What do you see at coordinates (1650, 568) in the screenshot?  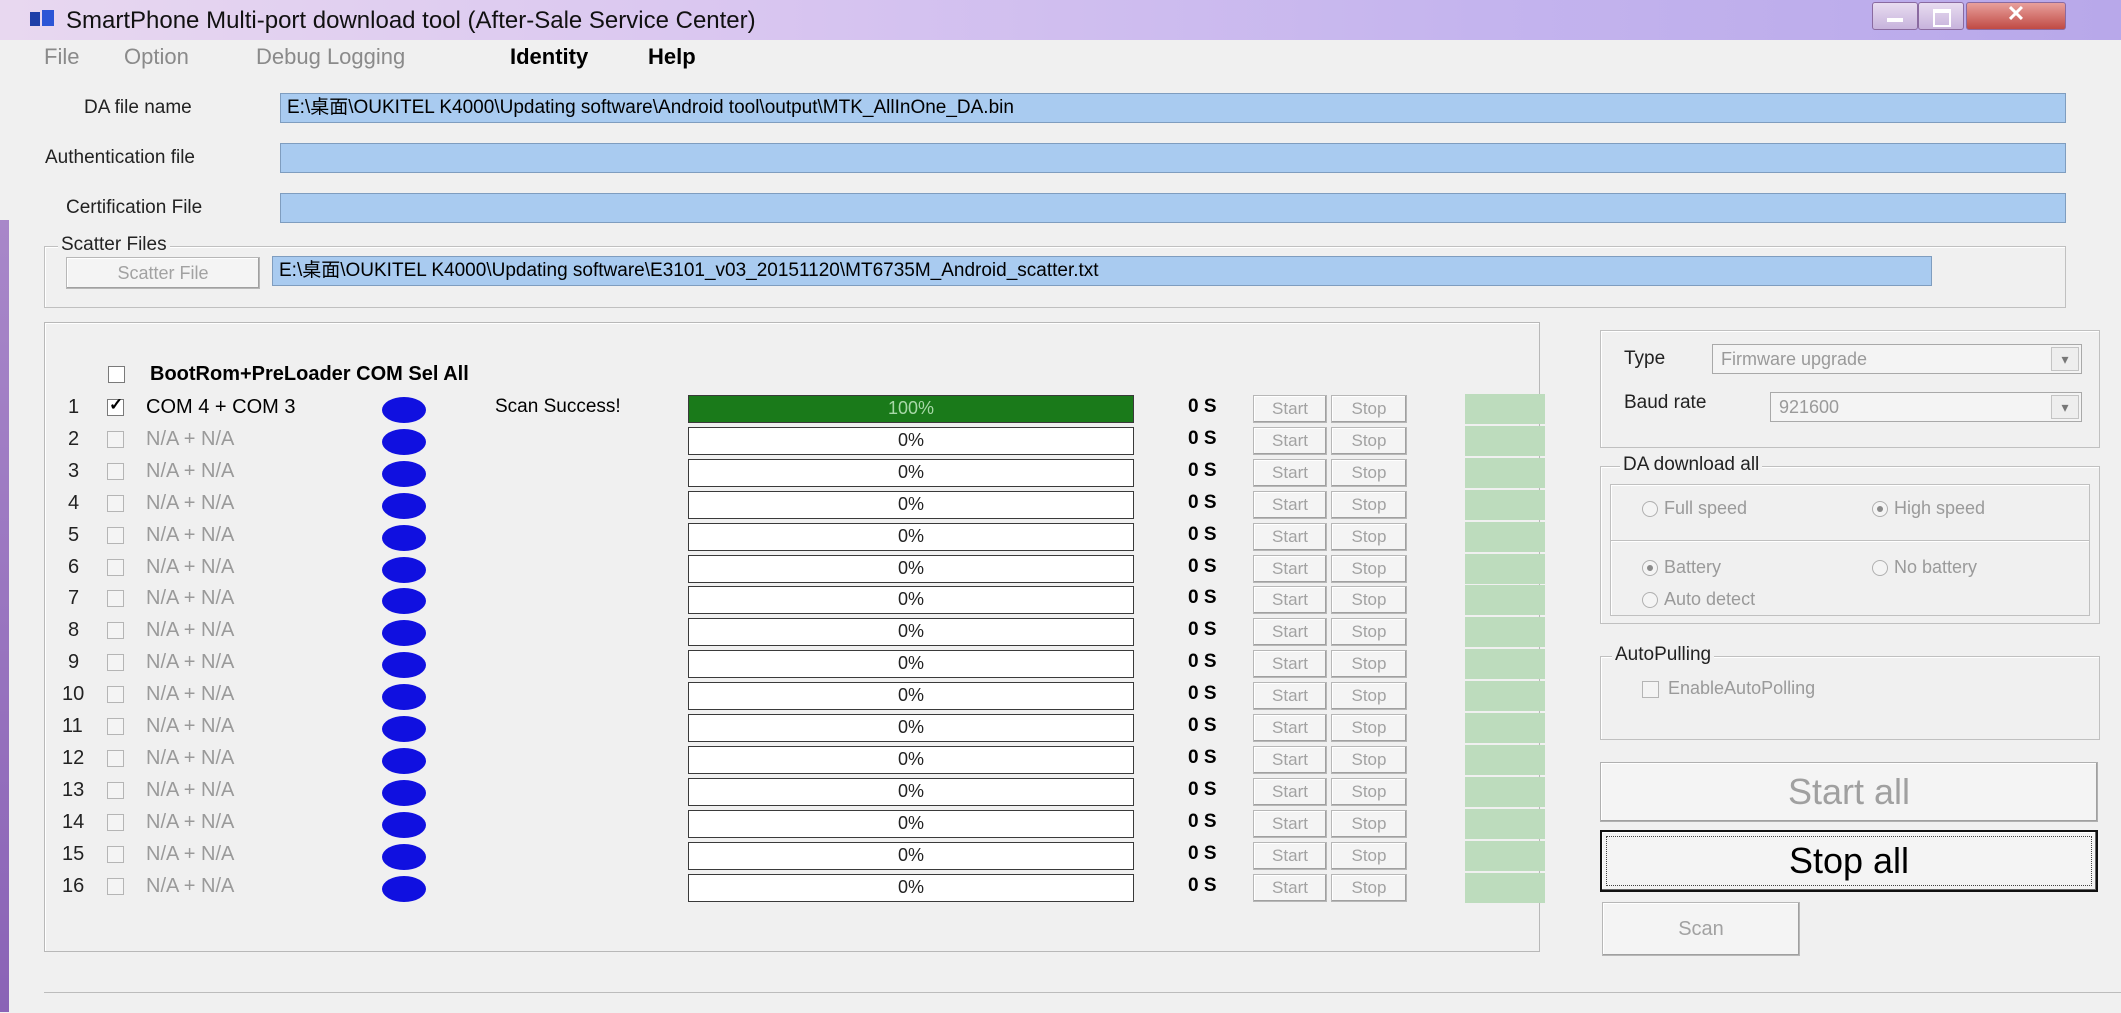 I see `battery-radio` at bounding box center [1650, 568].